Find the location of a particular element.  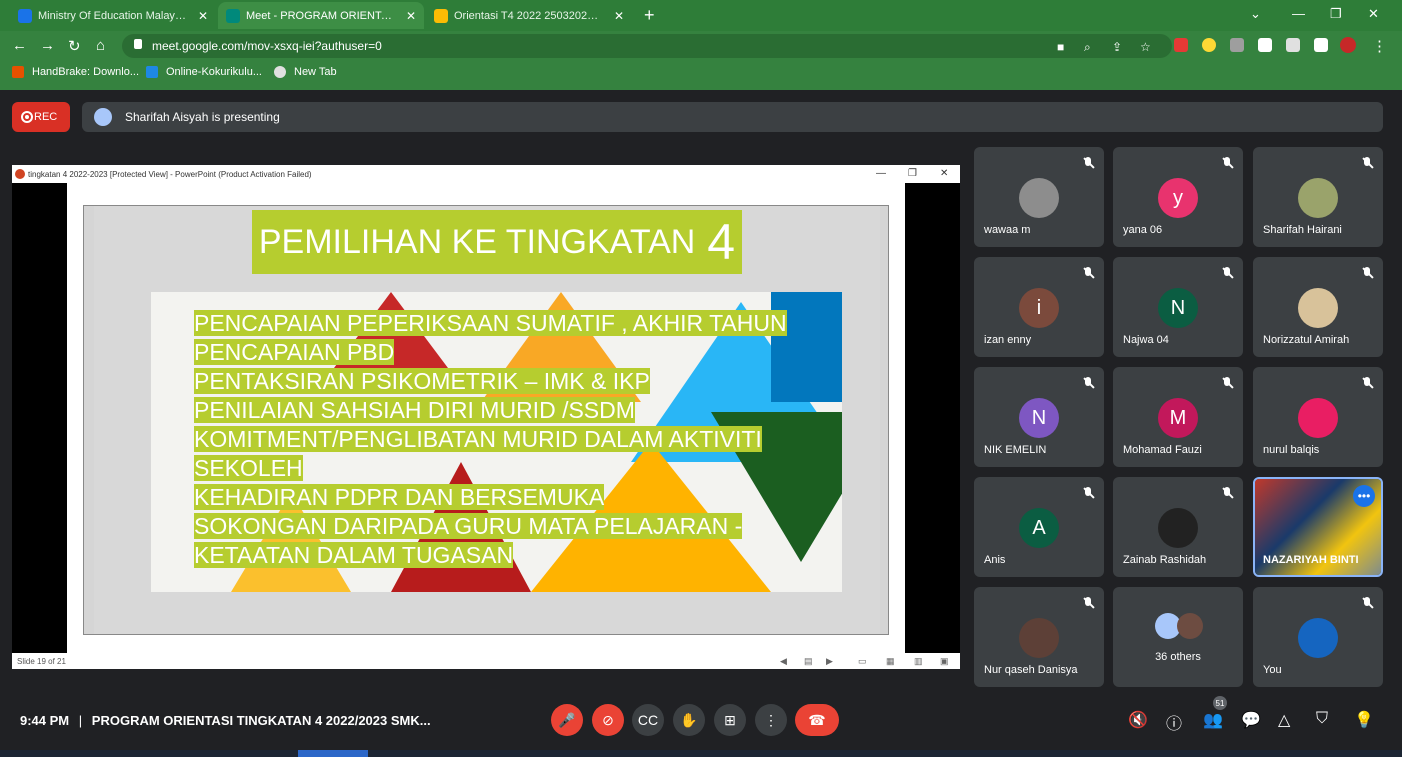

url-text: meet.google.com/mov-xsxq-iei?authuser=0 is located at coordinates (267, 46).